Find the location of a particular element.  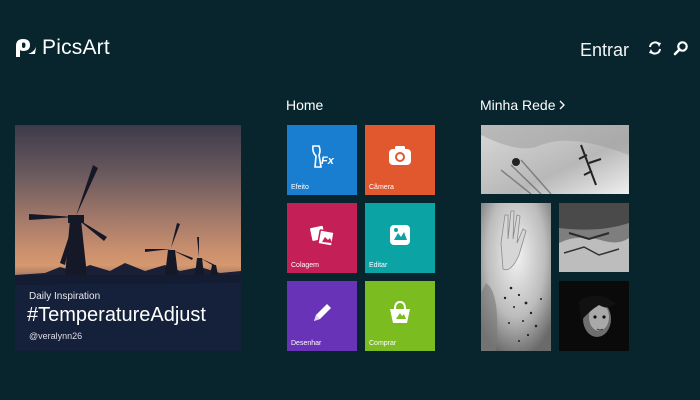

inspiration-user: @veralynn26 is located at coordinates (55, 336).